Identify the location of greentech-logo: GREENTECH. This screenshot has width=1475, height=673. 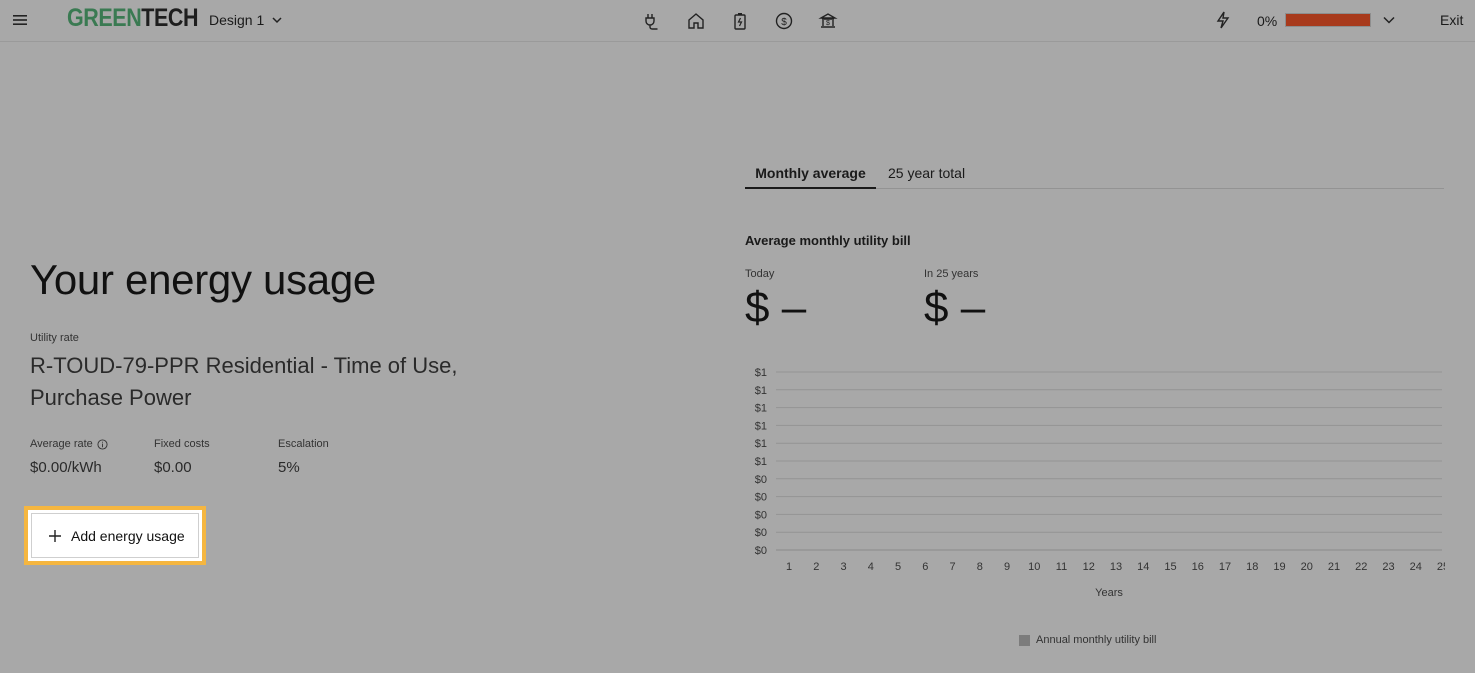
(133, 18).